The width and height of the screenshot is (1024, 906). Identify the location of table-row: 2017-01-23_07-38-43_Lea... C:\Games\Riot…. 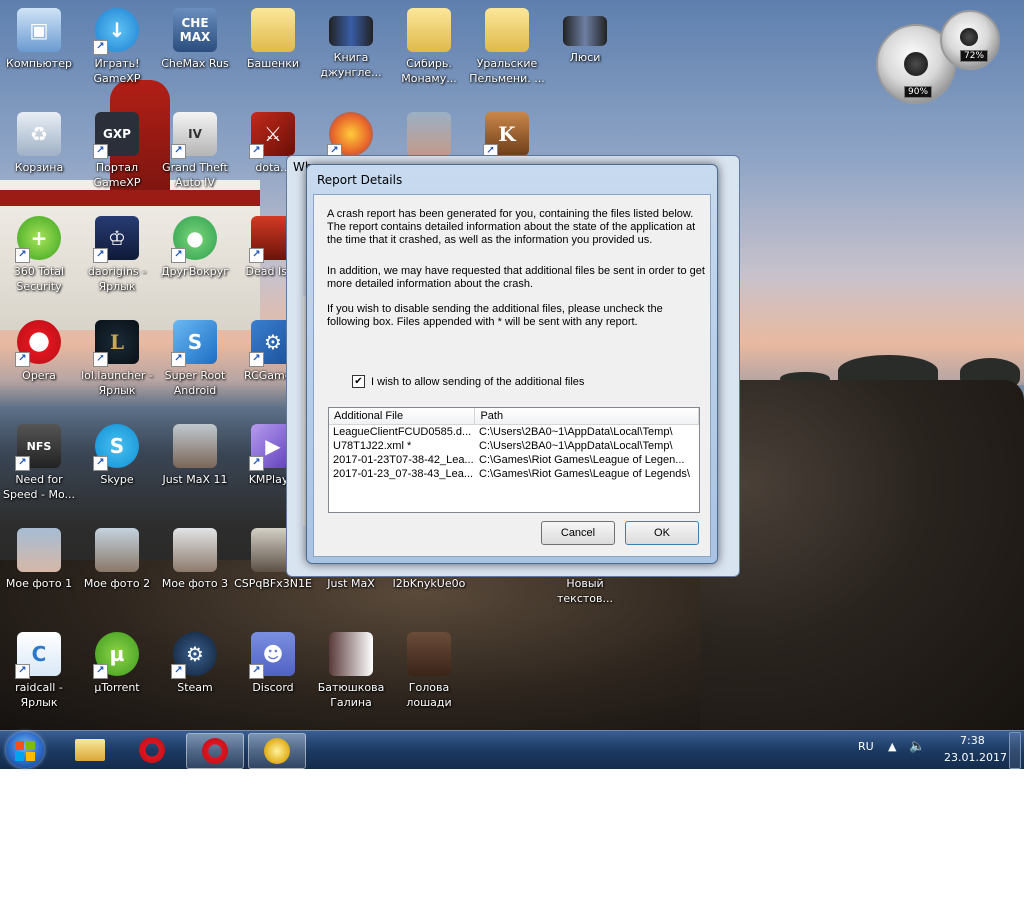
(514, 474).